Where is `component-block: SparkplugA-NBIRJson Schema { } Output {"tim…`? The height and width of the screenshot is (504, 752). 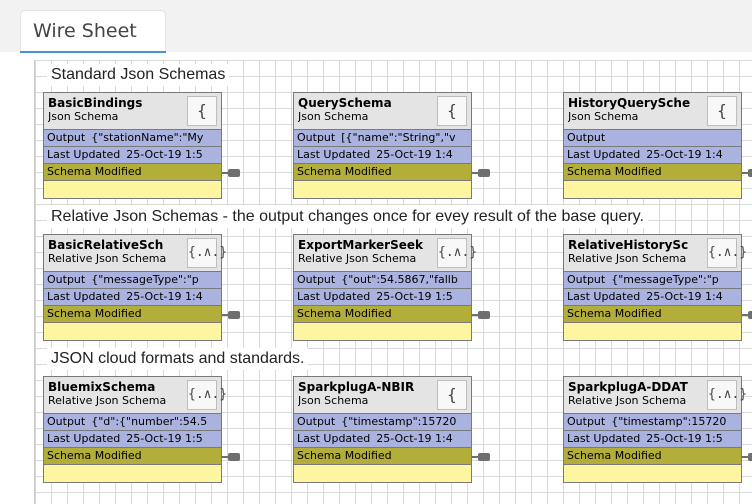 component-block: SparkplugA-NBIRJson Schema { } Output {"tim… is located at coordinates (382, 429).